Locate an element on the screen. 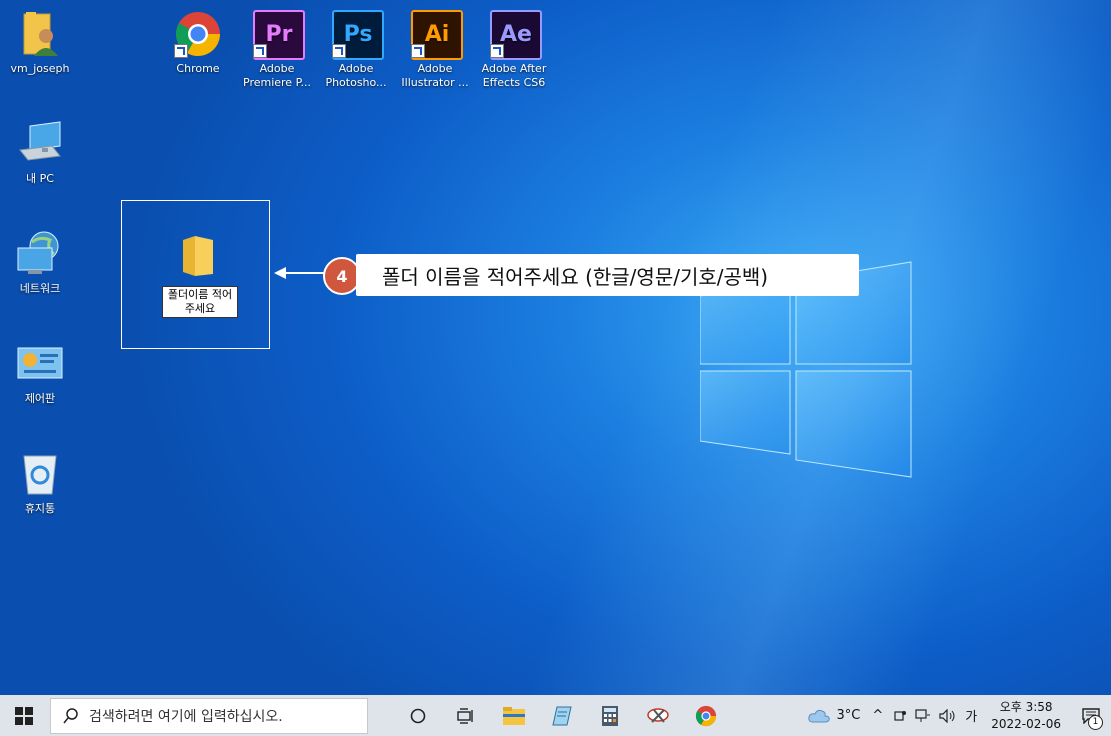 This screenshot has height=736, width=1111. taskbar-search-box: 검색하려면 여기에 입력하십시오. is located at coordinates (209, 715).